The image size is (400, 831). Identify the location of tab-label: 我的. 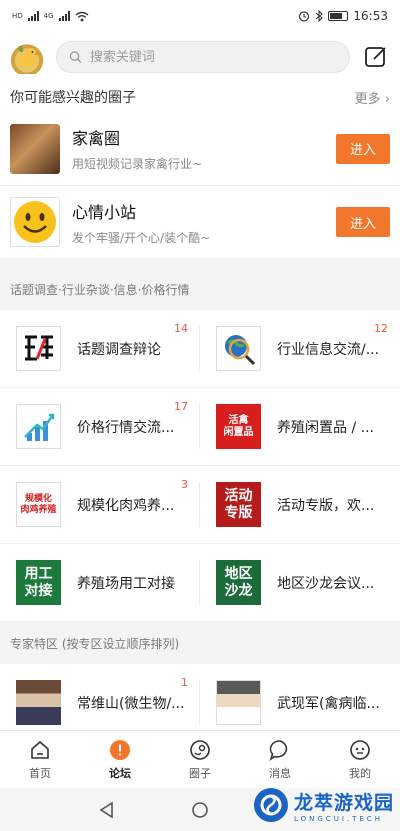
(360, 773).